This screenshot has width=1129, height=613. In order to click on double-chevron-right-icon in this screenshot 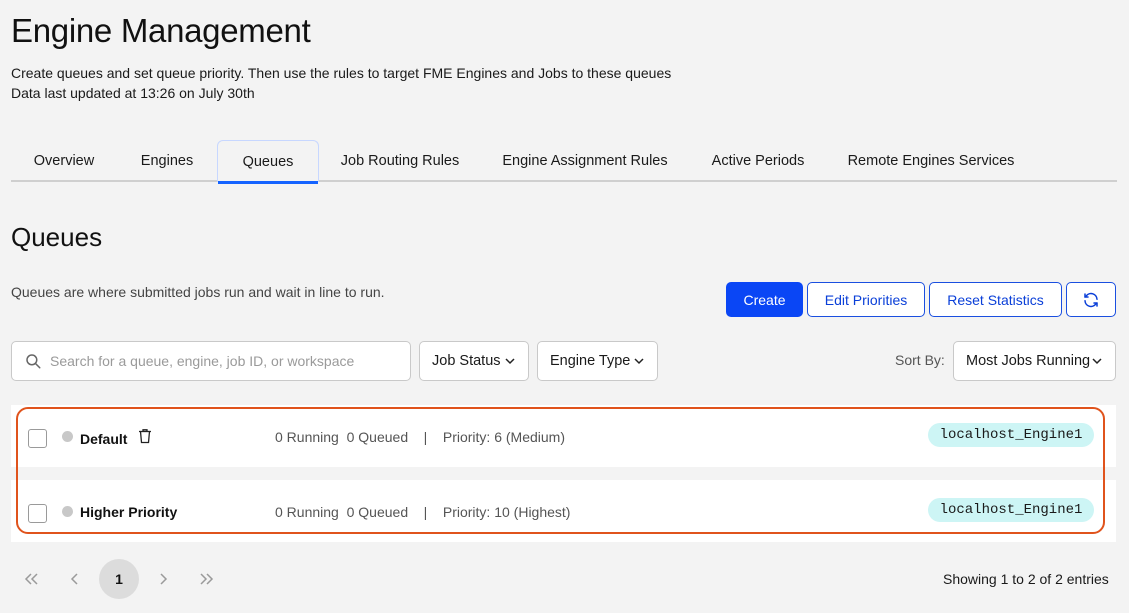, I will do `click(207, 579)`.